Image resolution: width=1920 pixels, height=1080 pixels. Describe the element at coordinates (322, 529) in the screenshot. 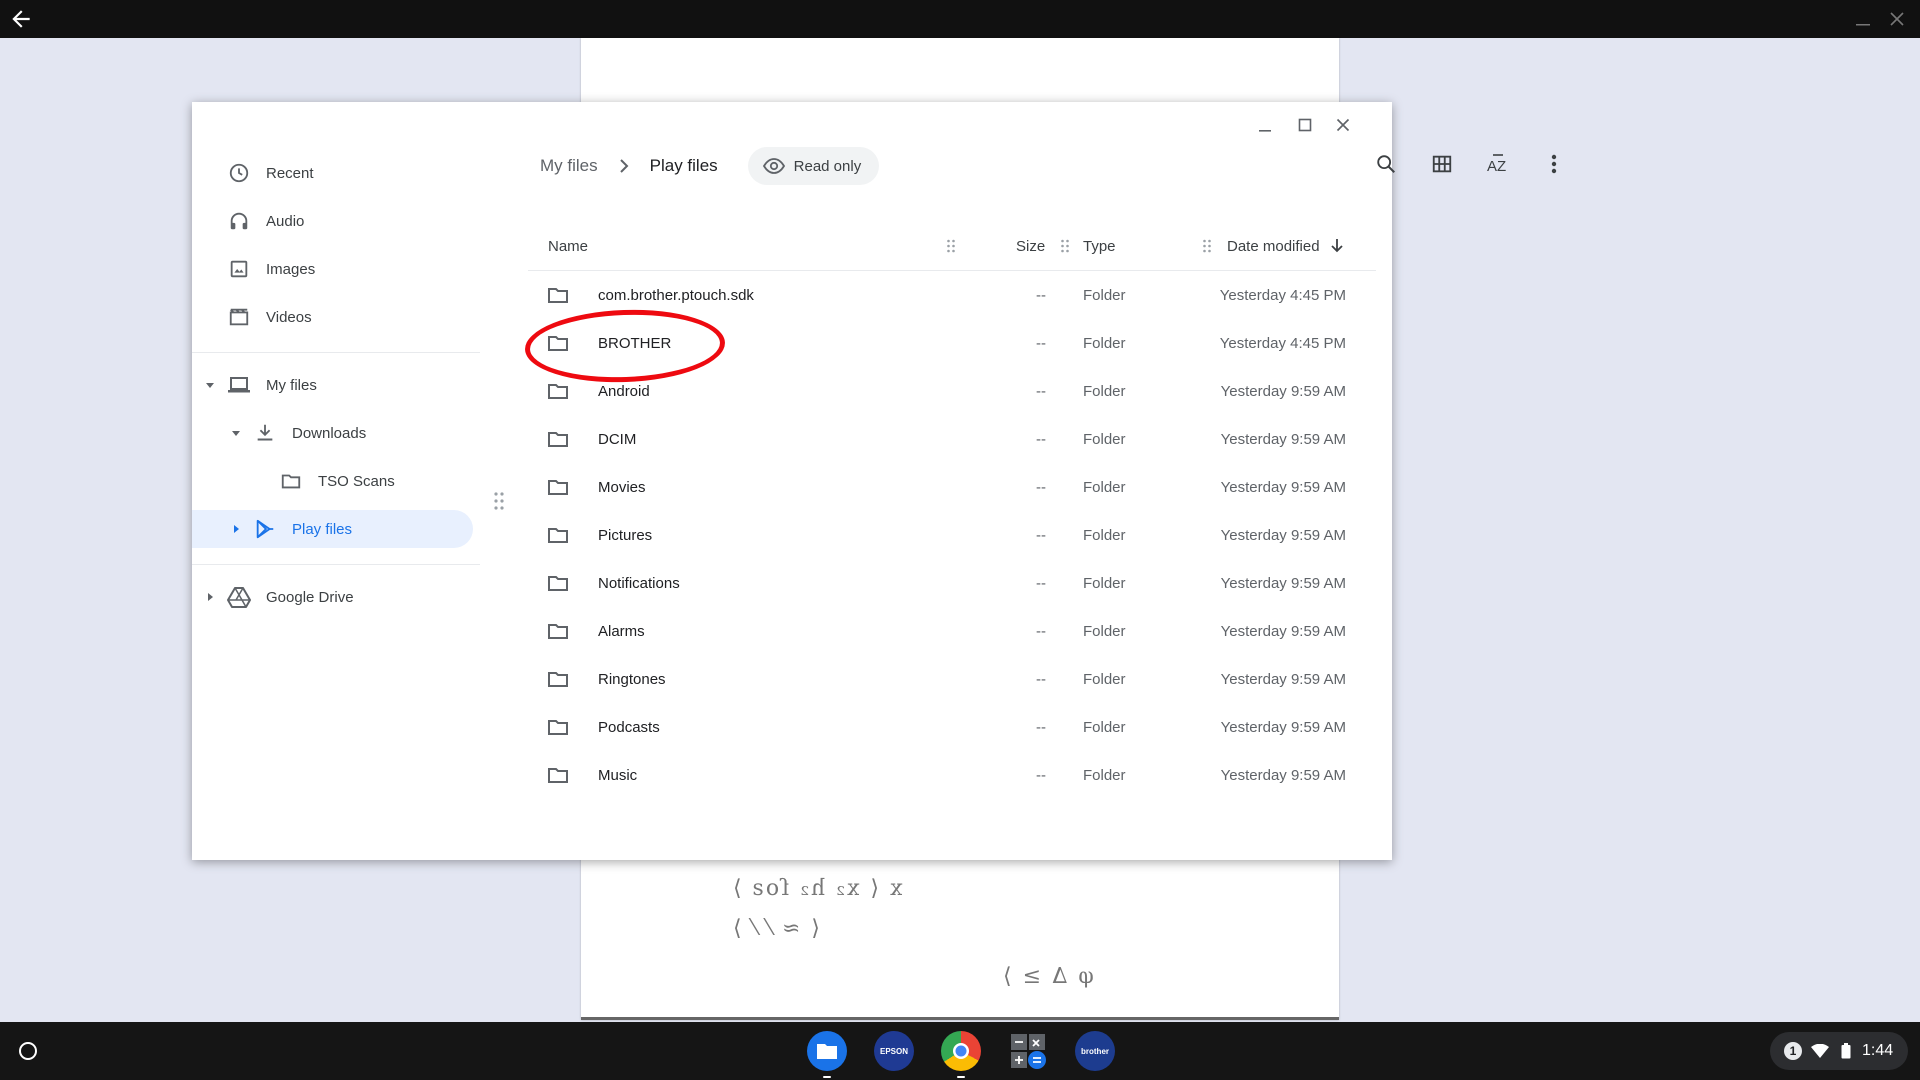

I see `sidebar-item-label: Play files` at that location.